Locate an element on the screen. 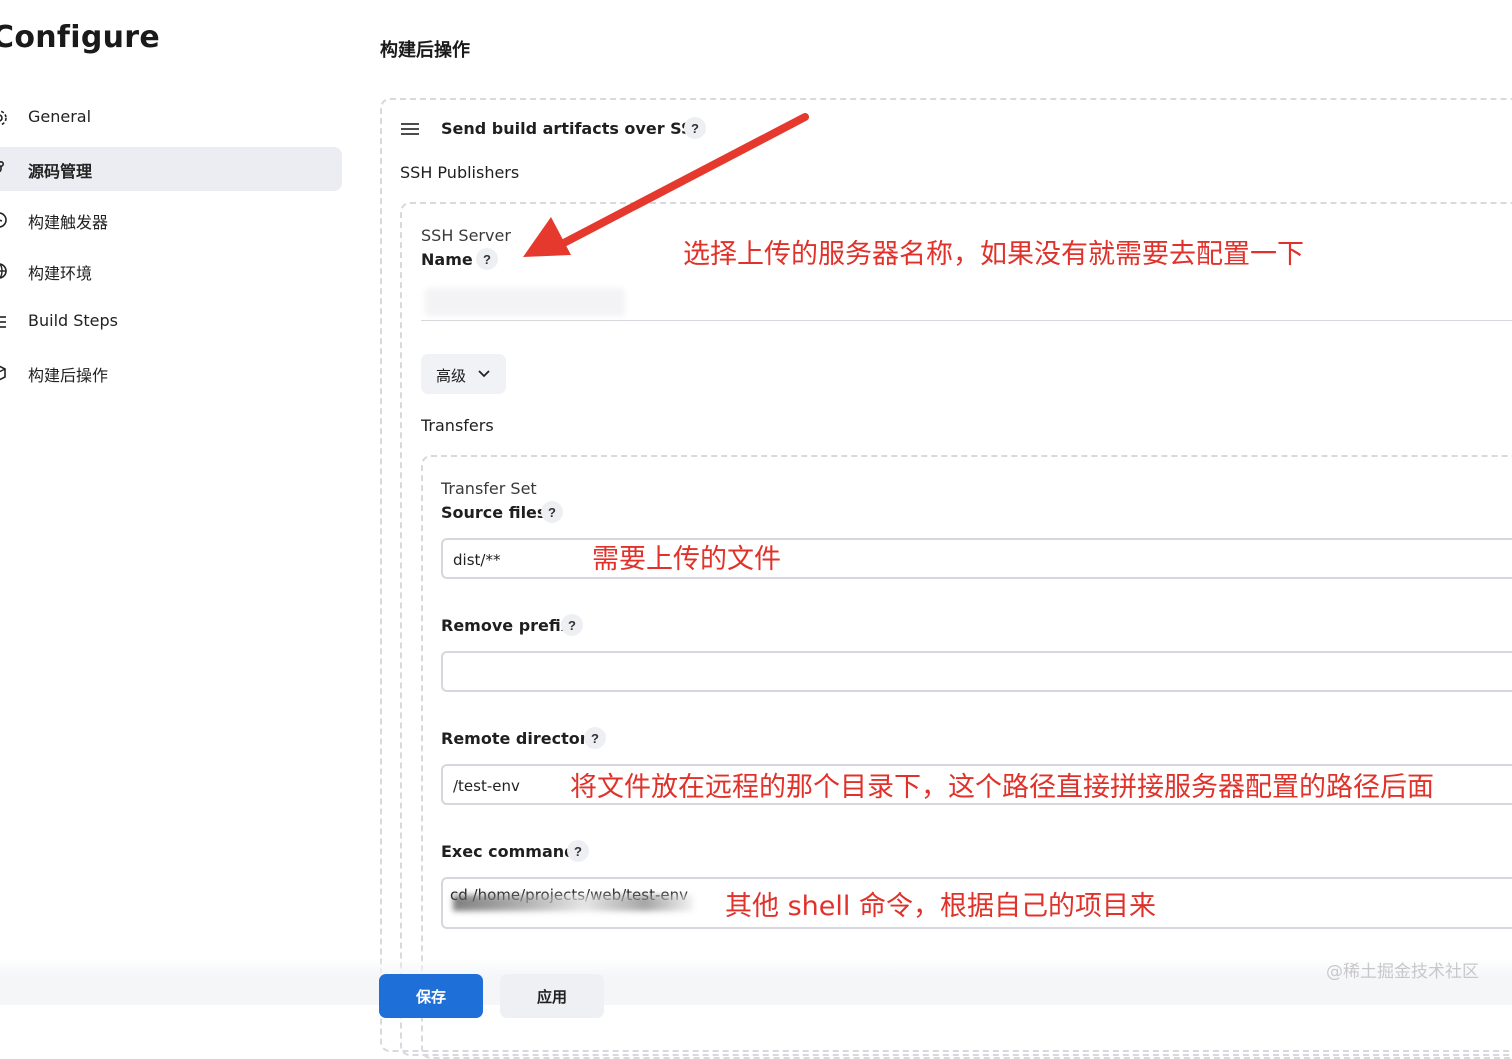  sidebar-item-build-triggers: 构建触发器 is located at coordinates (171, 220).